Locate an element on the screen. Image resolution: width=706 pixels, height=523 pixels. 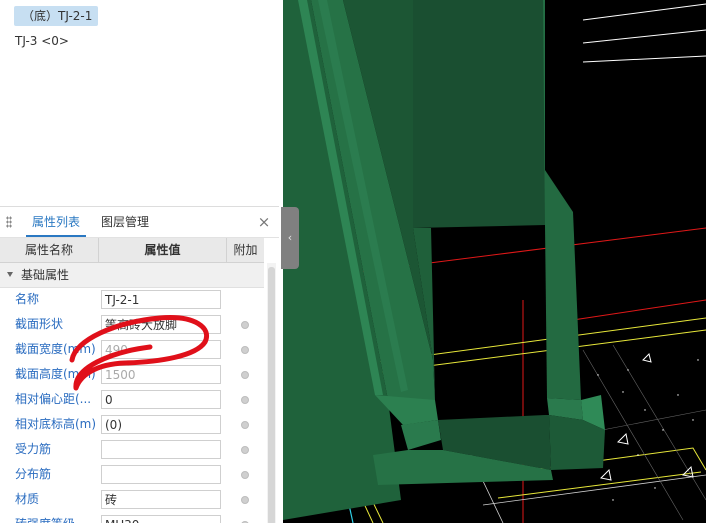
property-value-input: (0) is located at coordinates (161, 424).